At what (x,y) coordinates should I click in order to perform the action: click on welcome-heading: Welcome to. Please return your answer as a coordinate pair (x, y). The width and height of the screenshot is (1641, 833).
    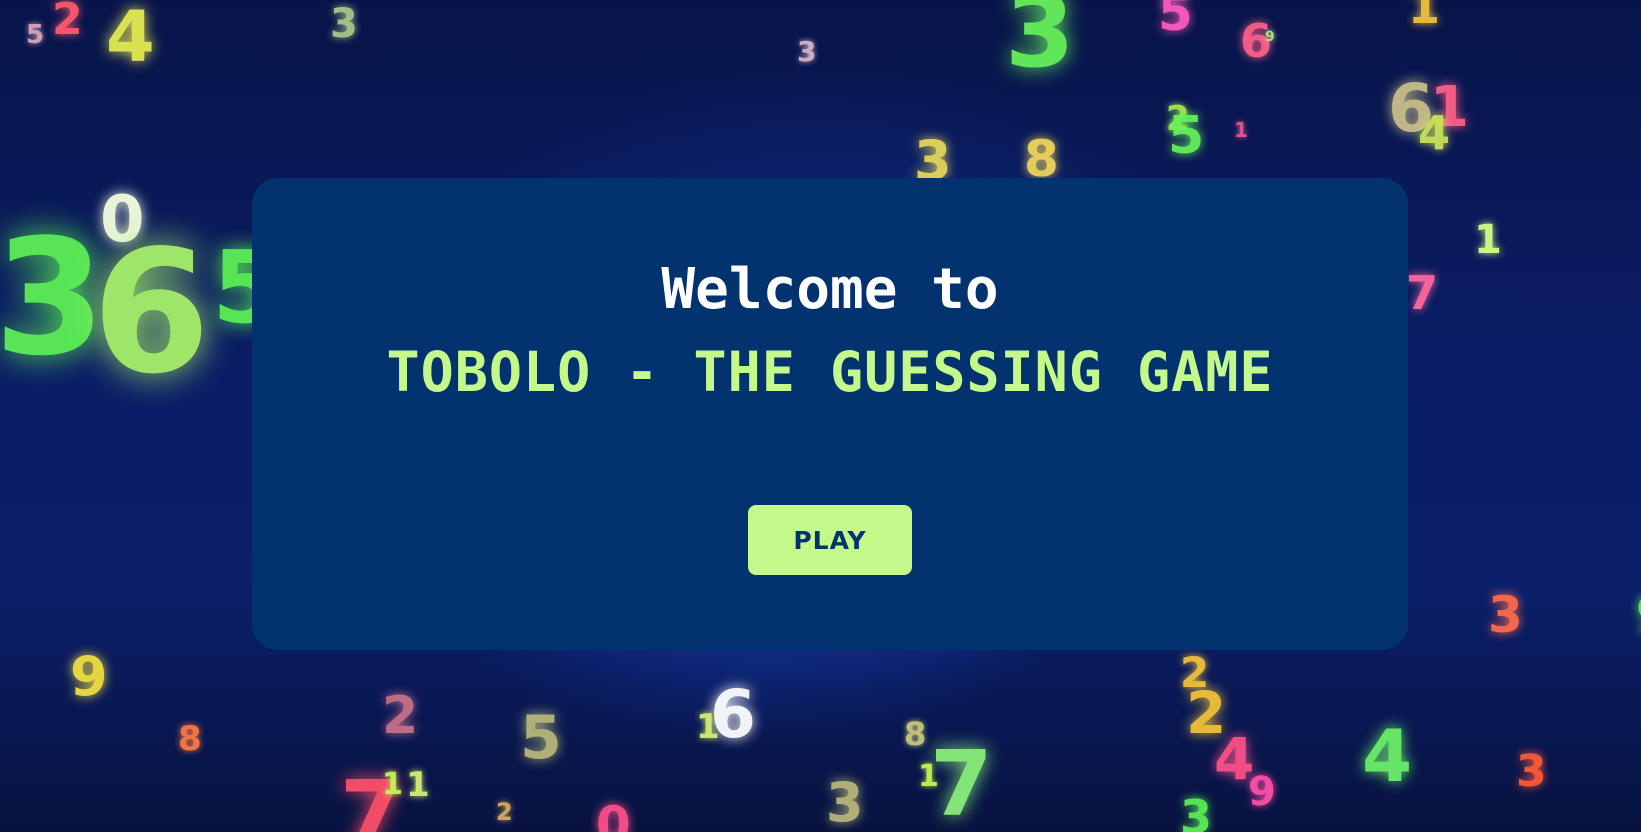
    Looking at the image, I should click on (830, 289).